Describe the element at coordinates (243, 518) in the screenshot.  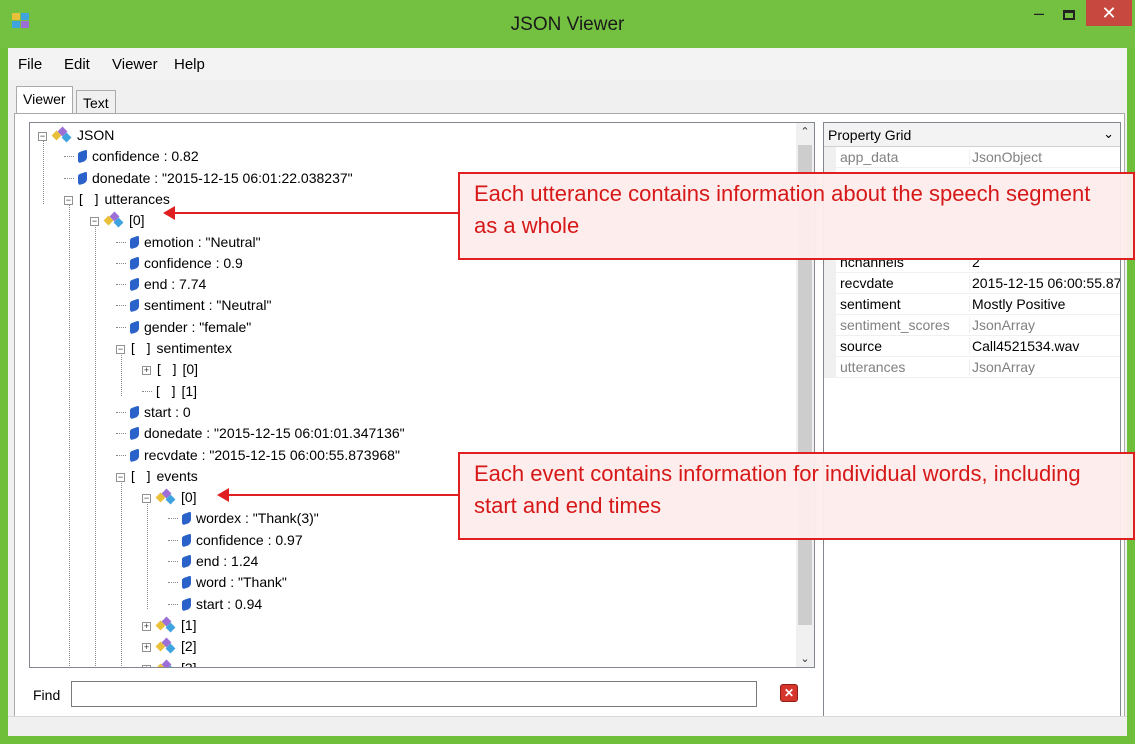
I see `tree-node: wordex : "Thank(3)"` at that location.